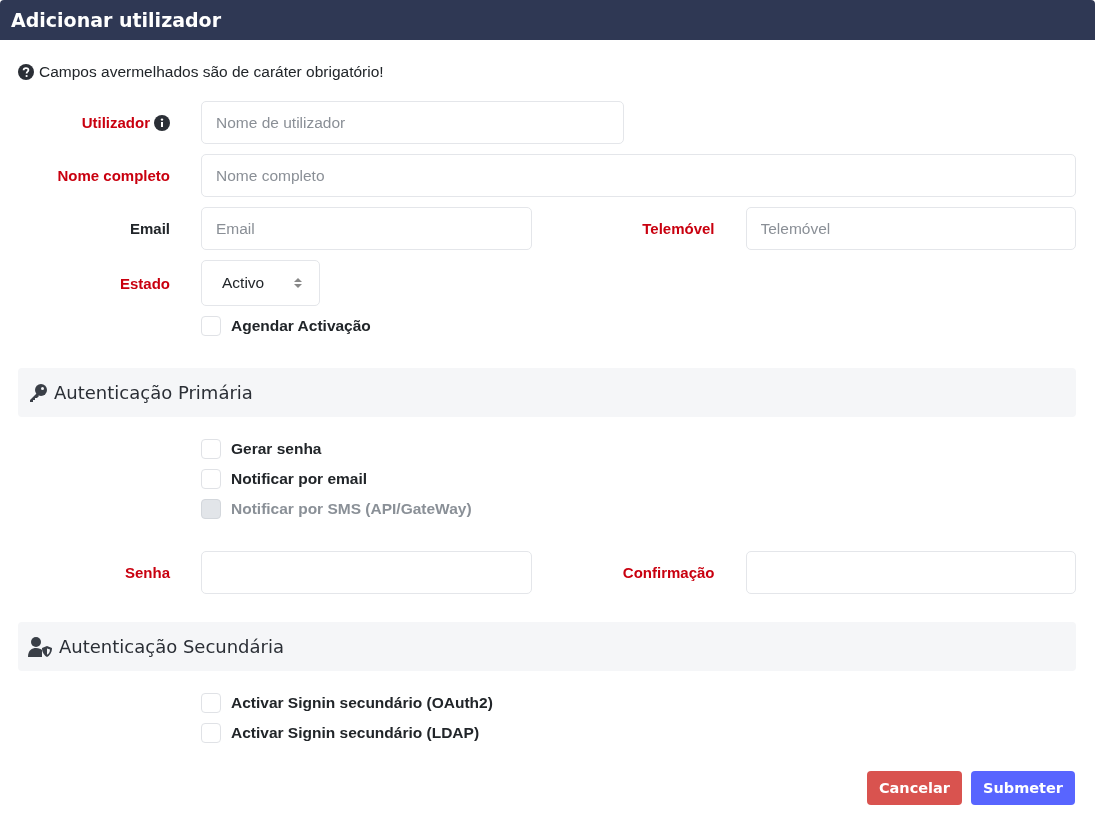  Describe the element at coordinates (668, 572) in the screenshot. I see `field-label: Confirmação` at that location.